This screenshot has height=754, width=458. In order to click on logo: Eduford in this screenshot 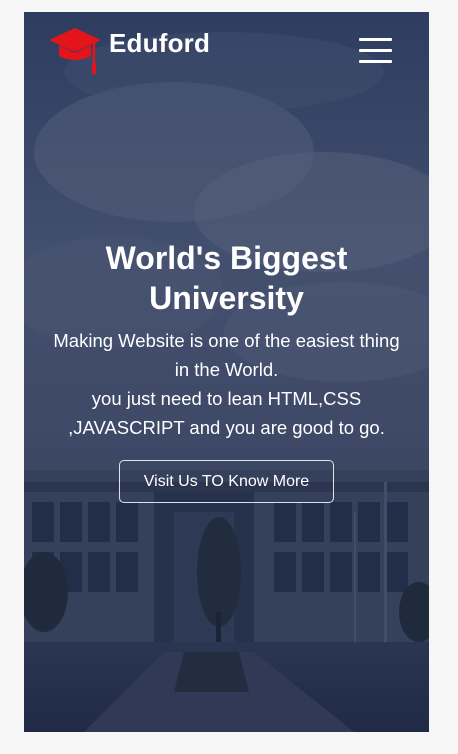, I will do `click(128, 51)`.